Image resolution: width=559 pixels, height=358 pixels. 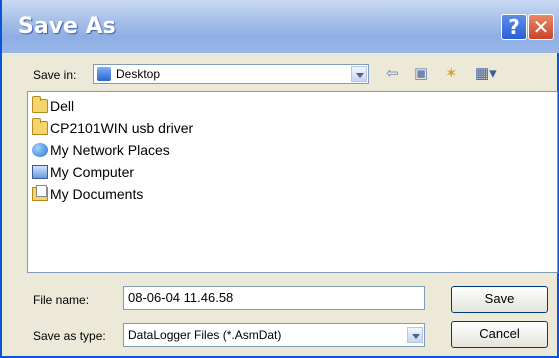 What do you see at coordinates (67, 26) in the screenshot?
I see `dialog-title: Save As` at bounding box center [67, 26].